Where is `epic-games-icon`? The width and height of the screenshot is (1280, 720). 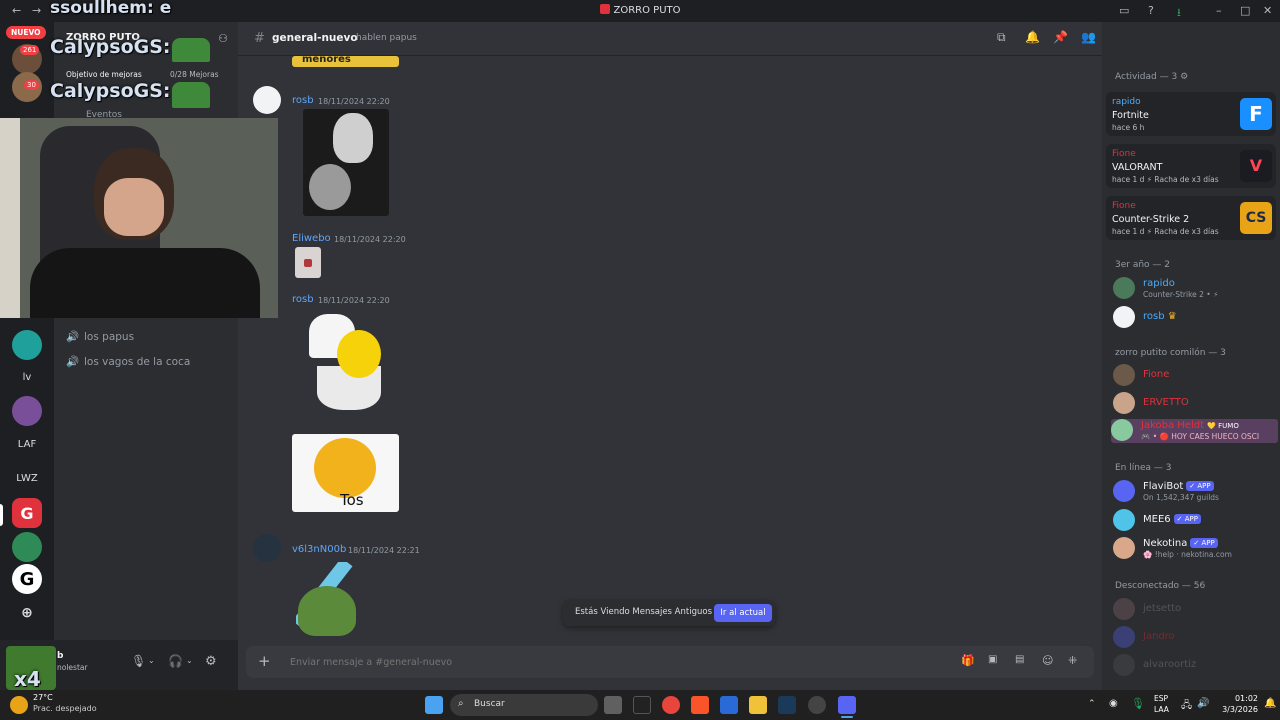
epic-games-icon is located at coordinates (642, 705).